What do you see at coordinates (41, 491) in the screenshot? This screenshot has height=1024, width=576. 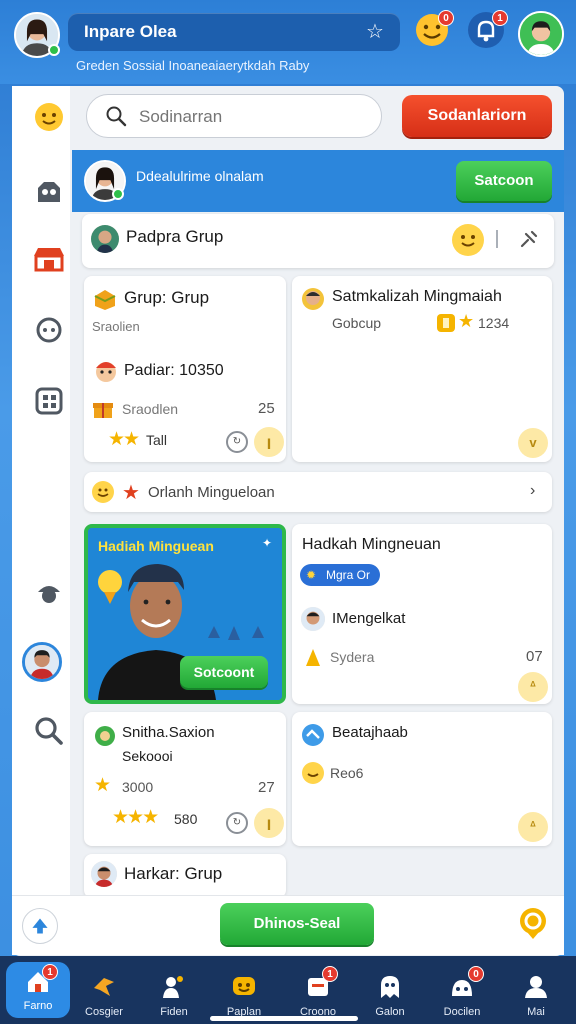 I see `left-rail` at bounding box center [41, 491].